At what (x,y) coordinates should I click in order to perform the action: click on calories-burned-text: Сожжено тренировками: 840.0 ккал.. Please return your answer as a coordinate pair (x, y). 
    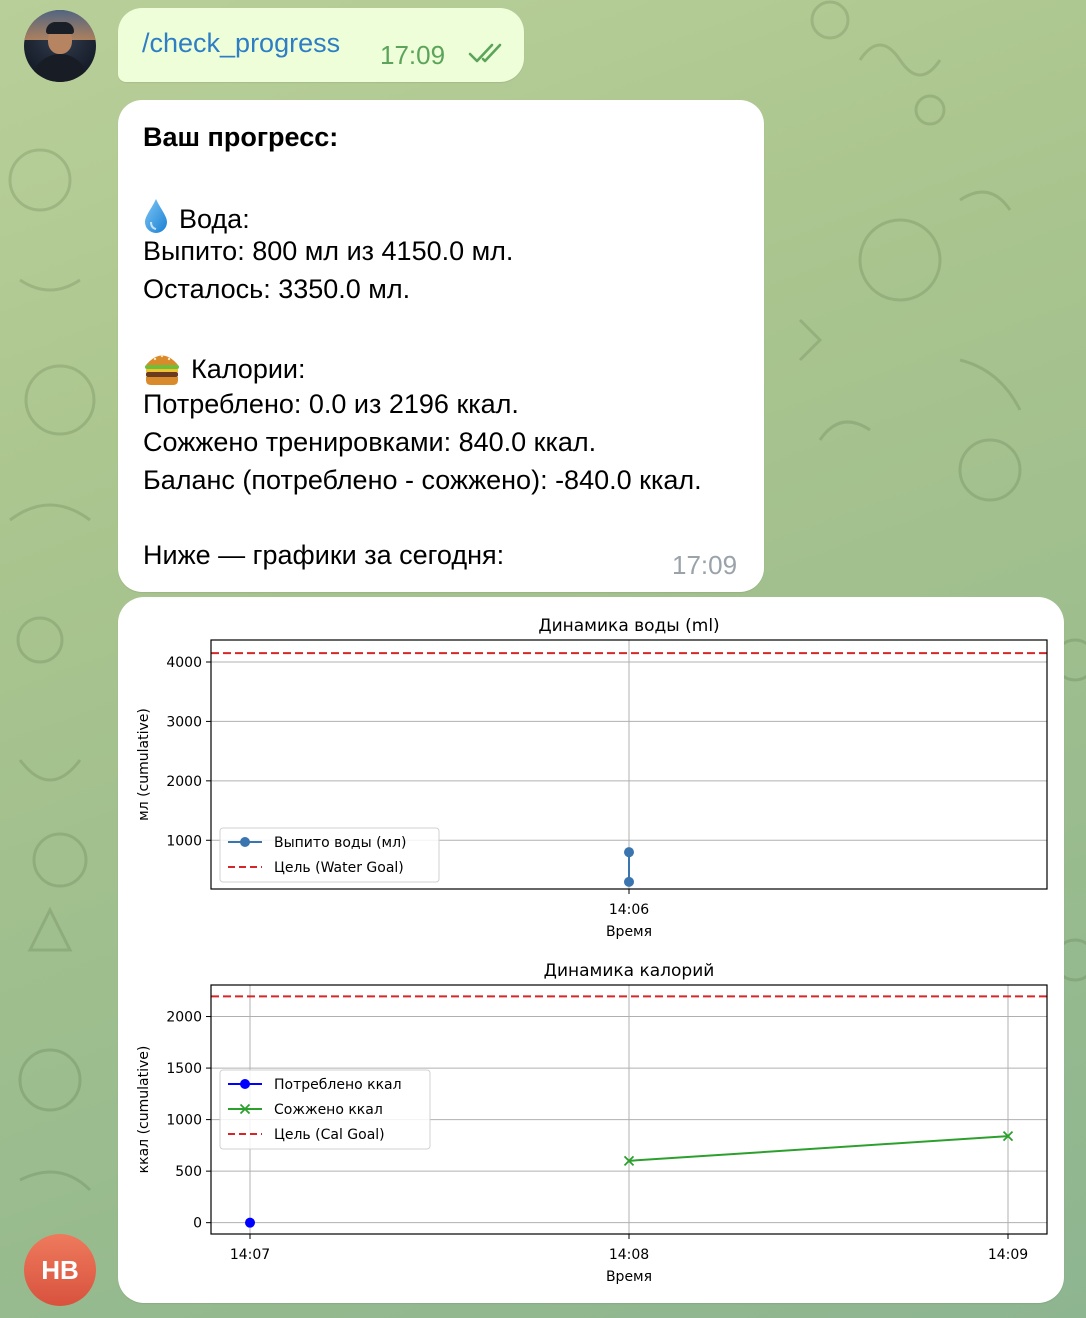
    Looking at the image, I should click on (370, 442).